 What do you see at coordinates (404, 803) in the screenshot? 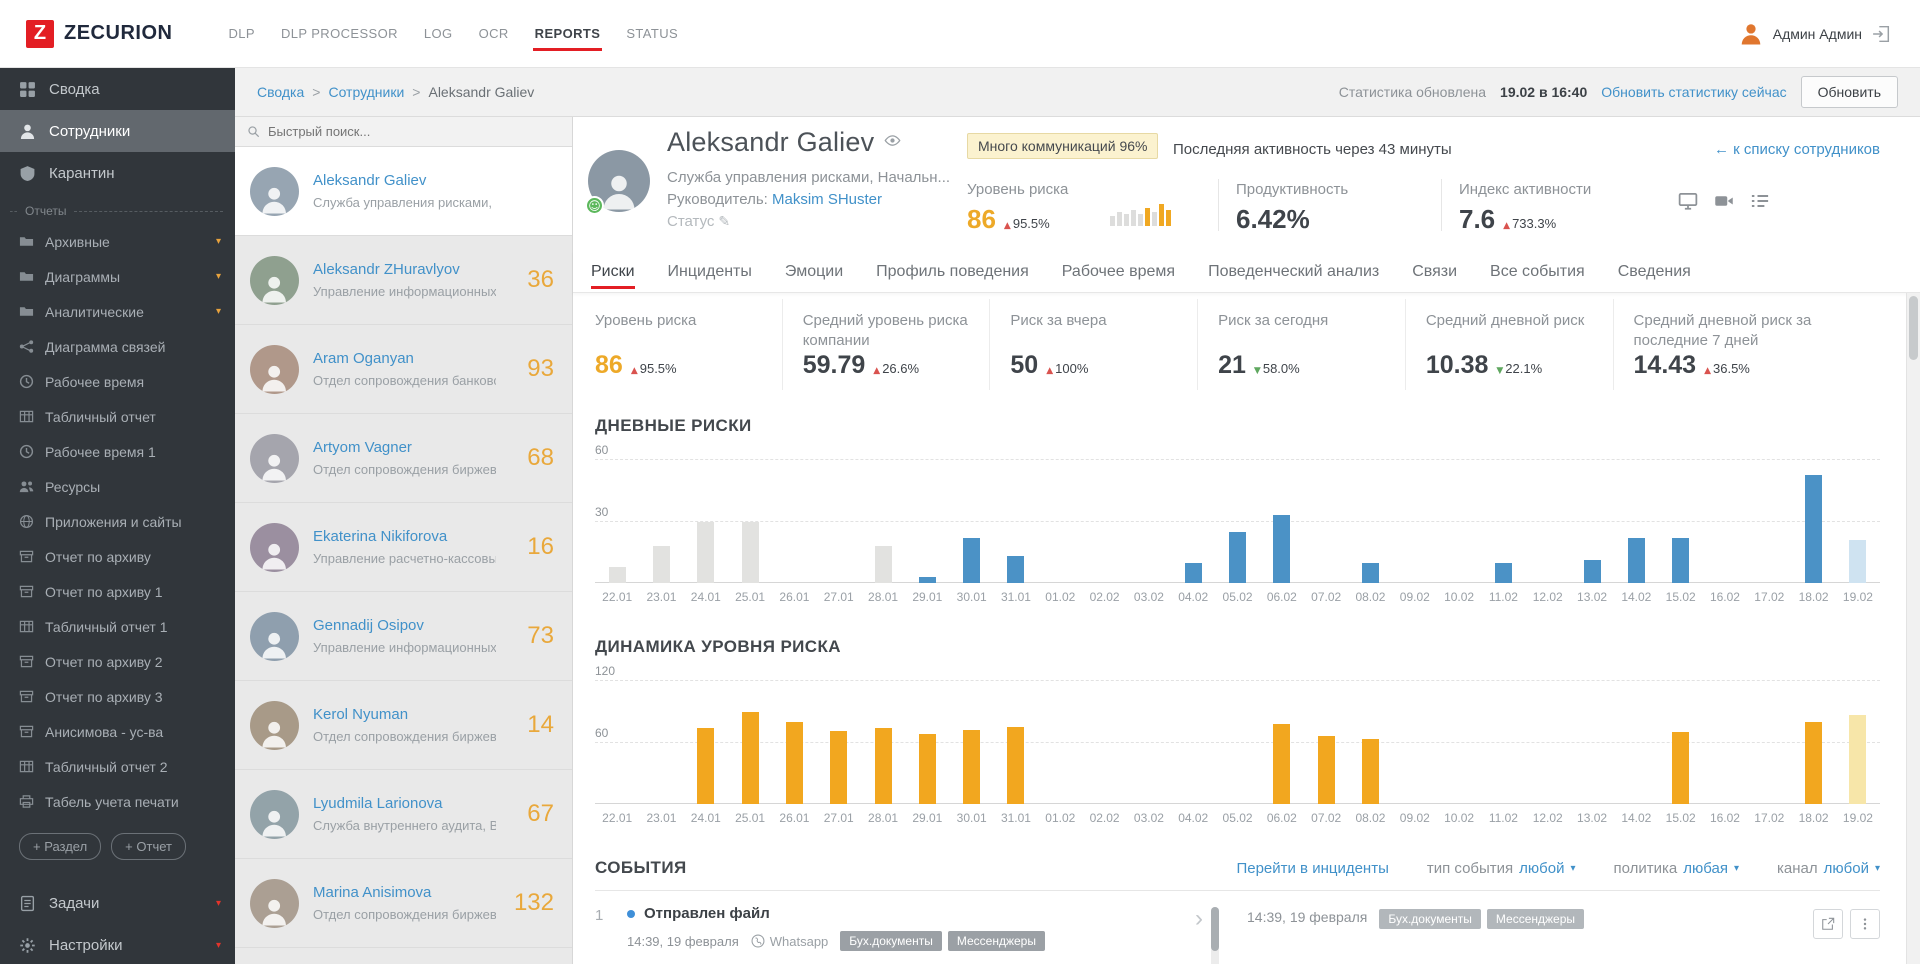
I see `employee-name-link: Lyudmila Larionova` at bounding box center [404, 803].